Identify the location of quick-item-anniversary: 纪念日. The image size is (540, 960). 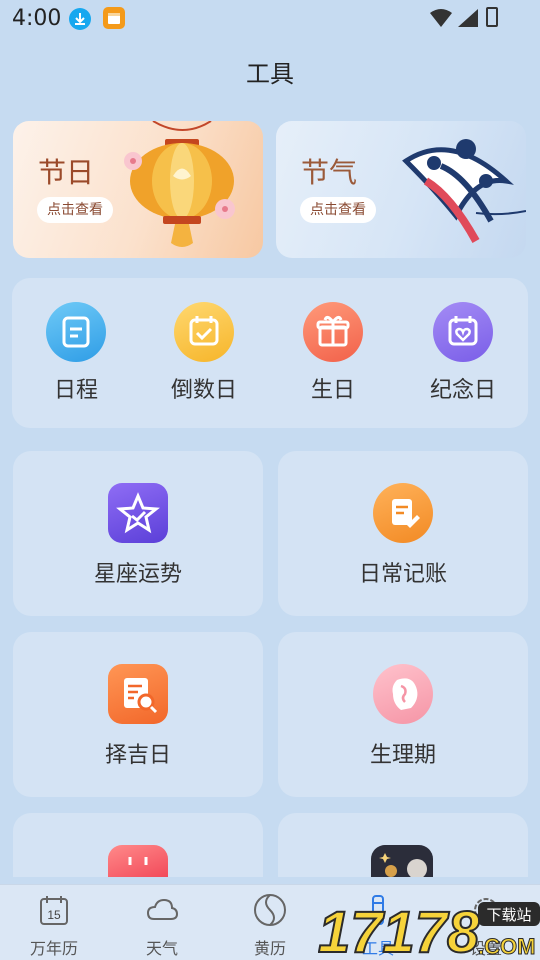
(463, 353).